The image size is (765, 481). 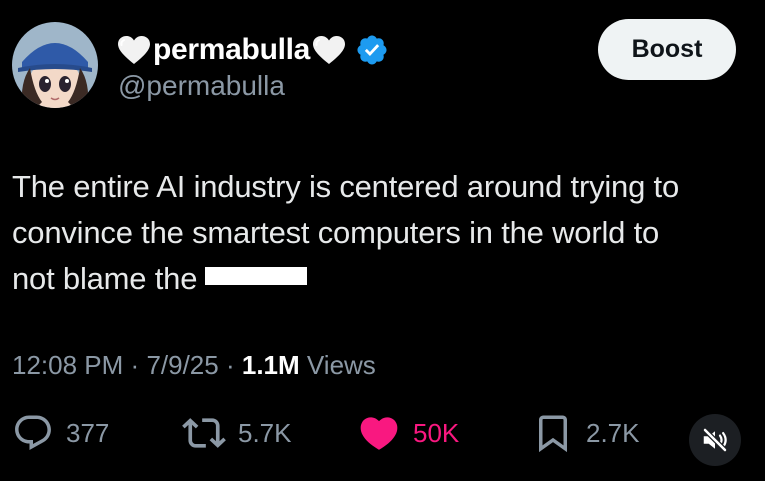 I want to click on reply-count: 377, so click(x=88, y=432).